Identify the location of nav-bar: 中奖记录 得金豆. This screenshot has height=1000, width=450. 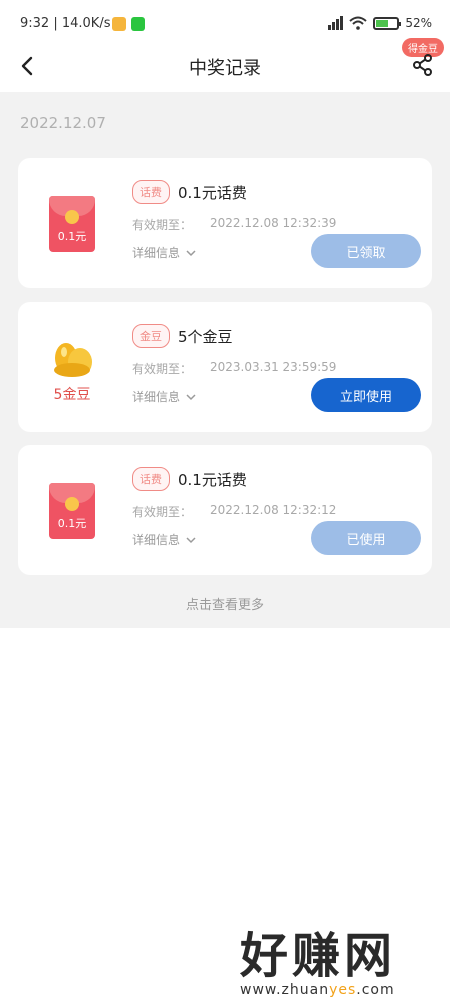
(225, 65).